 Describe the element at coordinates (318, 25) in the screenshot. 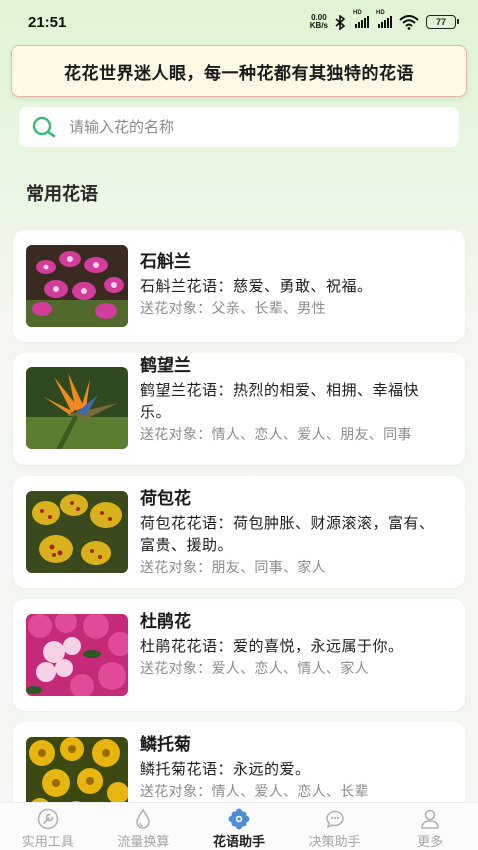

I see `network-speed-unit: KB/s` at that location.